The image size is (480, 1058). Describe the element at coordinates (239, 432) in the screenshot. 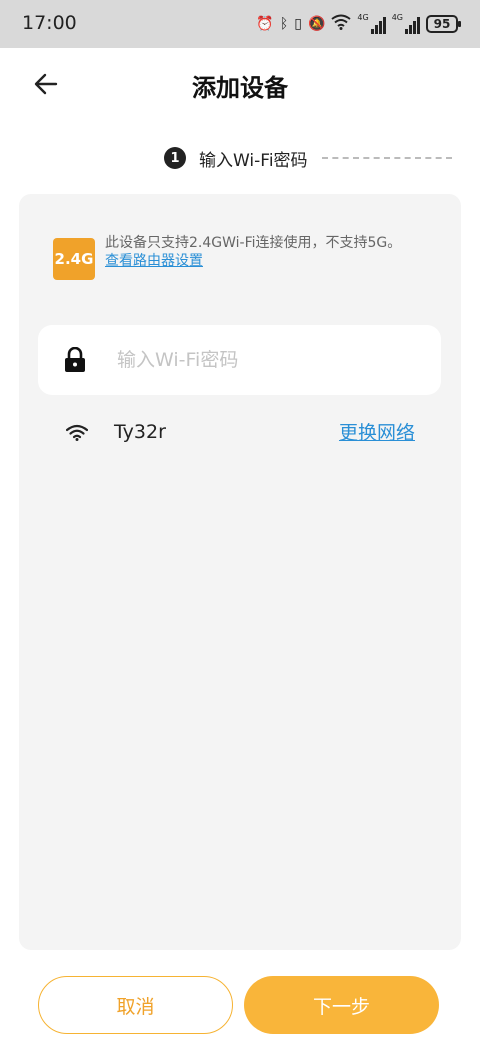

I see `current-network-row: Ty32r 更换网络` at that location.